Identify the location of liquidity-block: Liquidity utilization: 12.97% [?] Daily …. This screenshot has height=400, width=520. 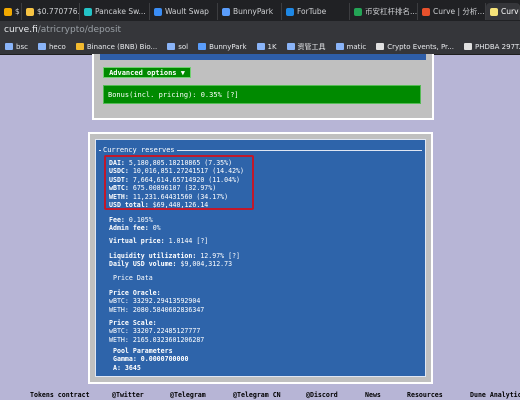
(174, 260).